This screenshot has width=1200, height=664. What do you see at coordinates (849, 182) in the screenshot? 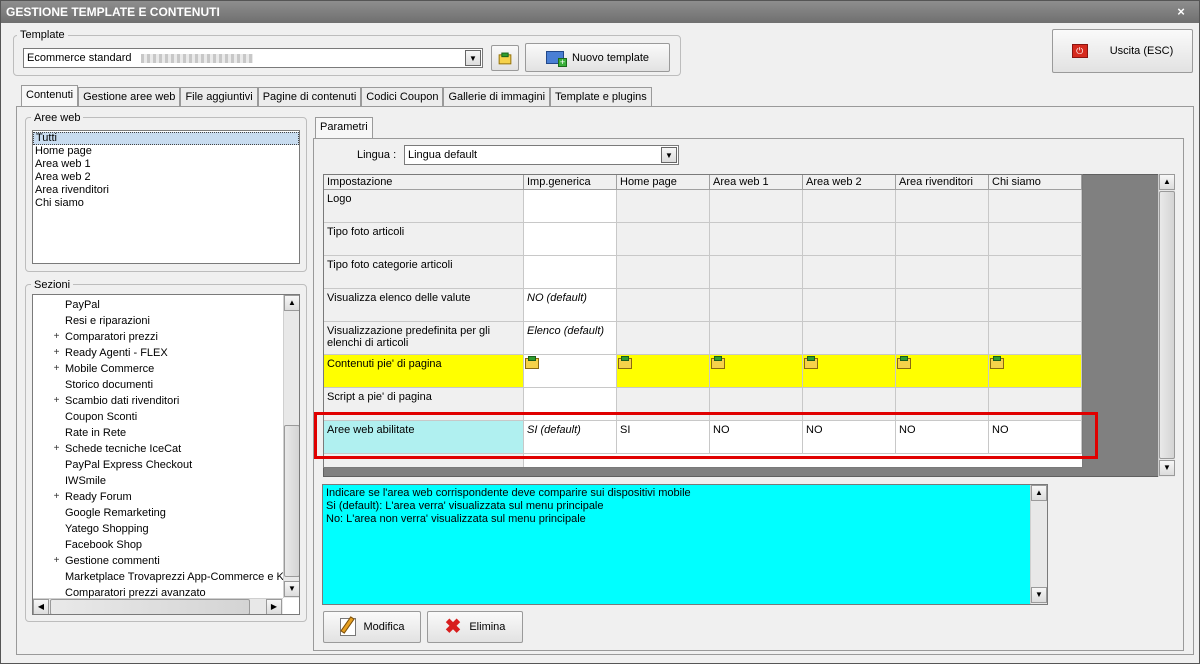
I see `column-header: Area web 2` at bounding box center [849, 182].